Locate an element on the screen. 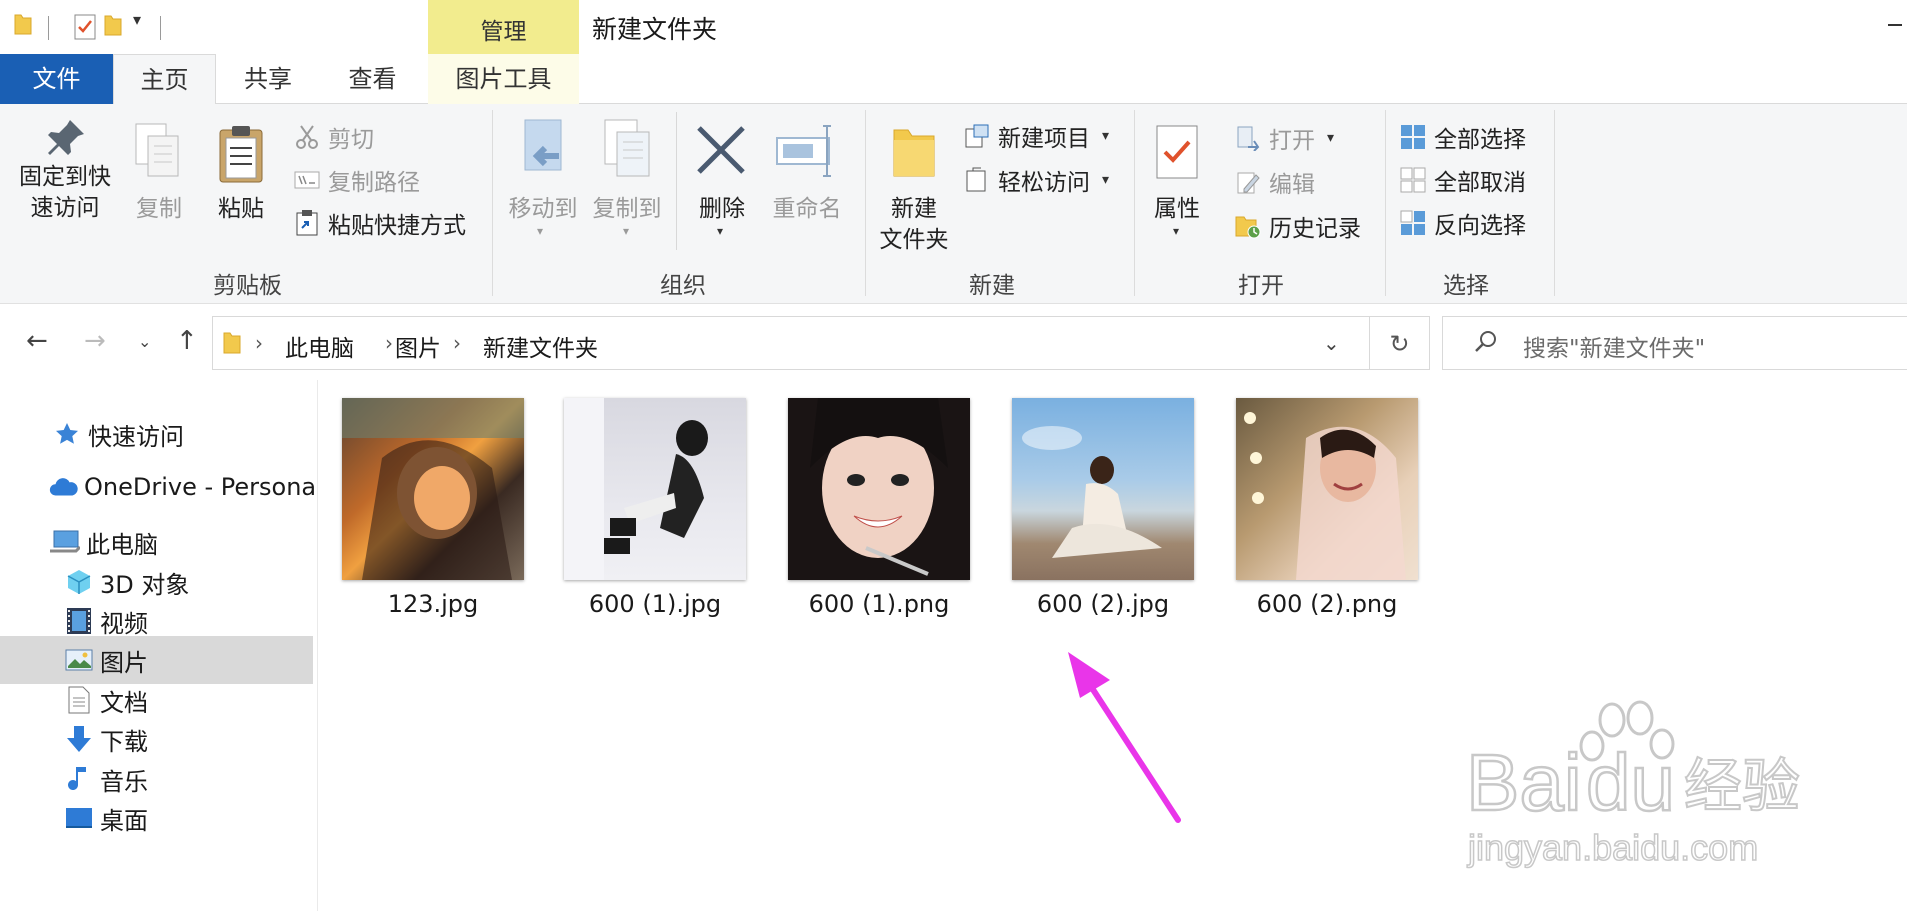 The height and width of the screenshot is (911, 1907). open-caret: ▾ is located at coordinates (1331, 138).